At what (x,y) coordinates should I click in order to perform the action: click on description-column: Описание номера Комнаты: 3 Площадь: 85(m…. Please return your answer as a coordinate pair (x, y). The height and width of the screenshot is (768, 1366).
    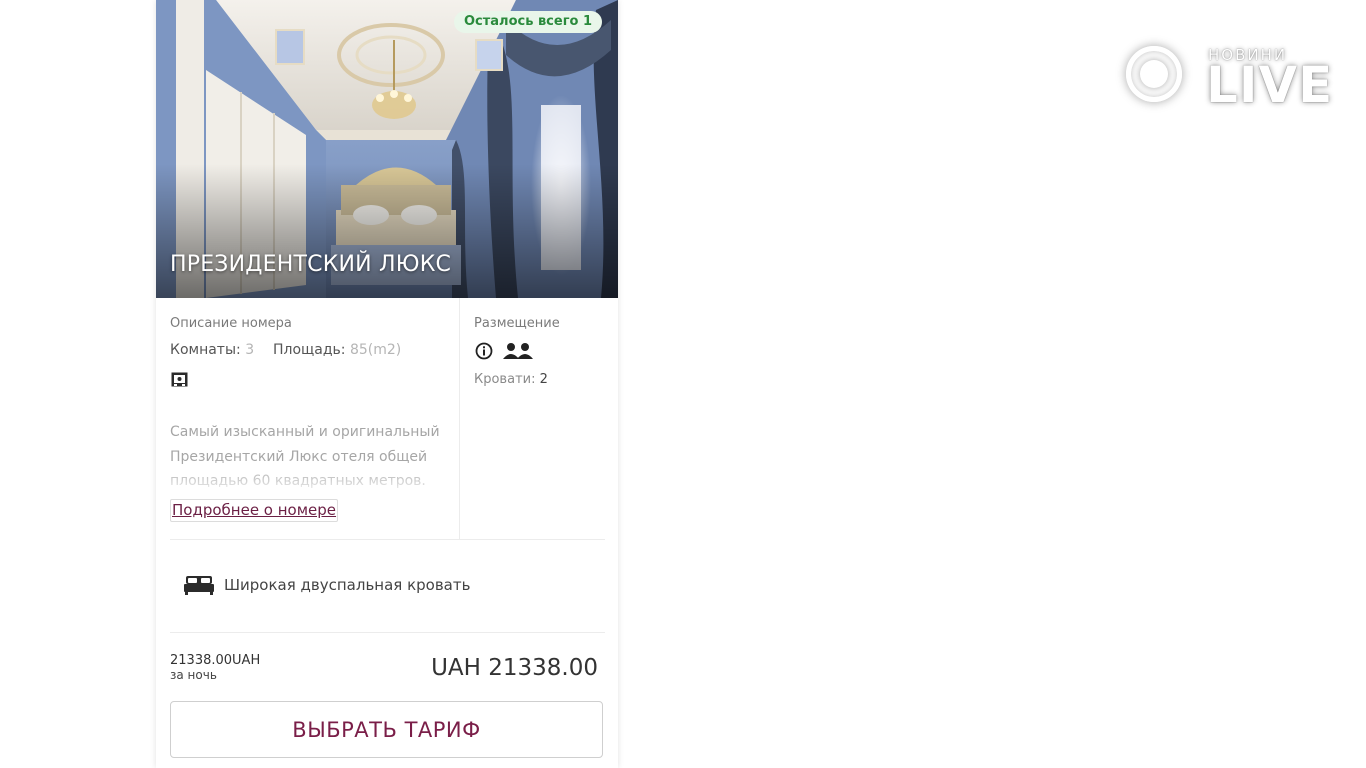
    Looking at the image, I should click on (314, 419).